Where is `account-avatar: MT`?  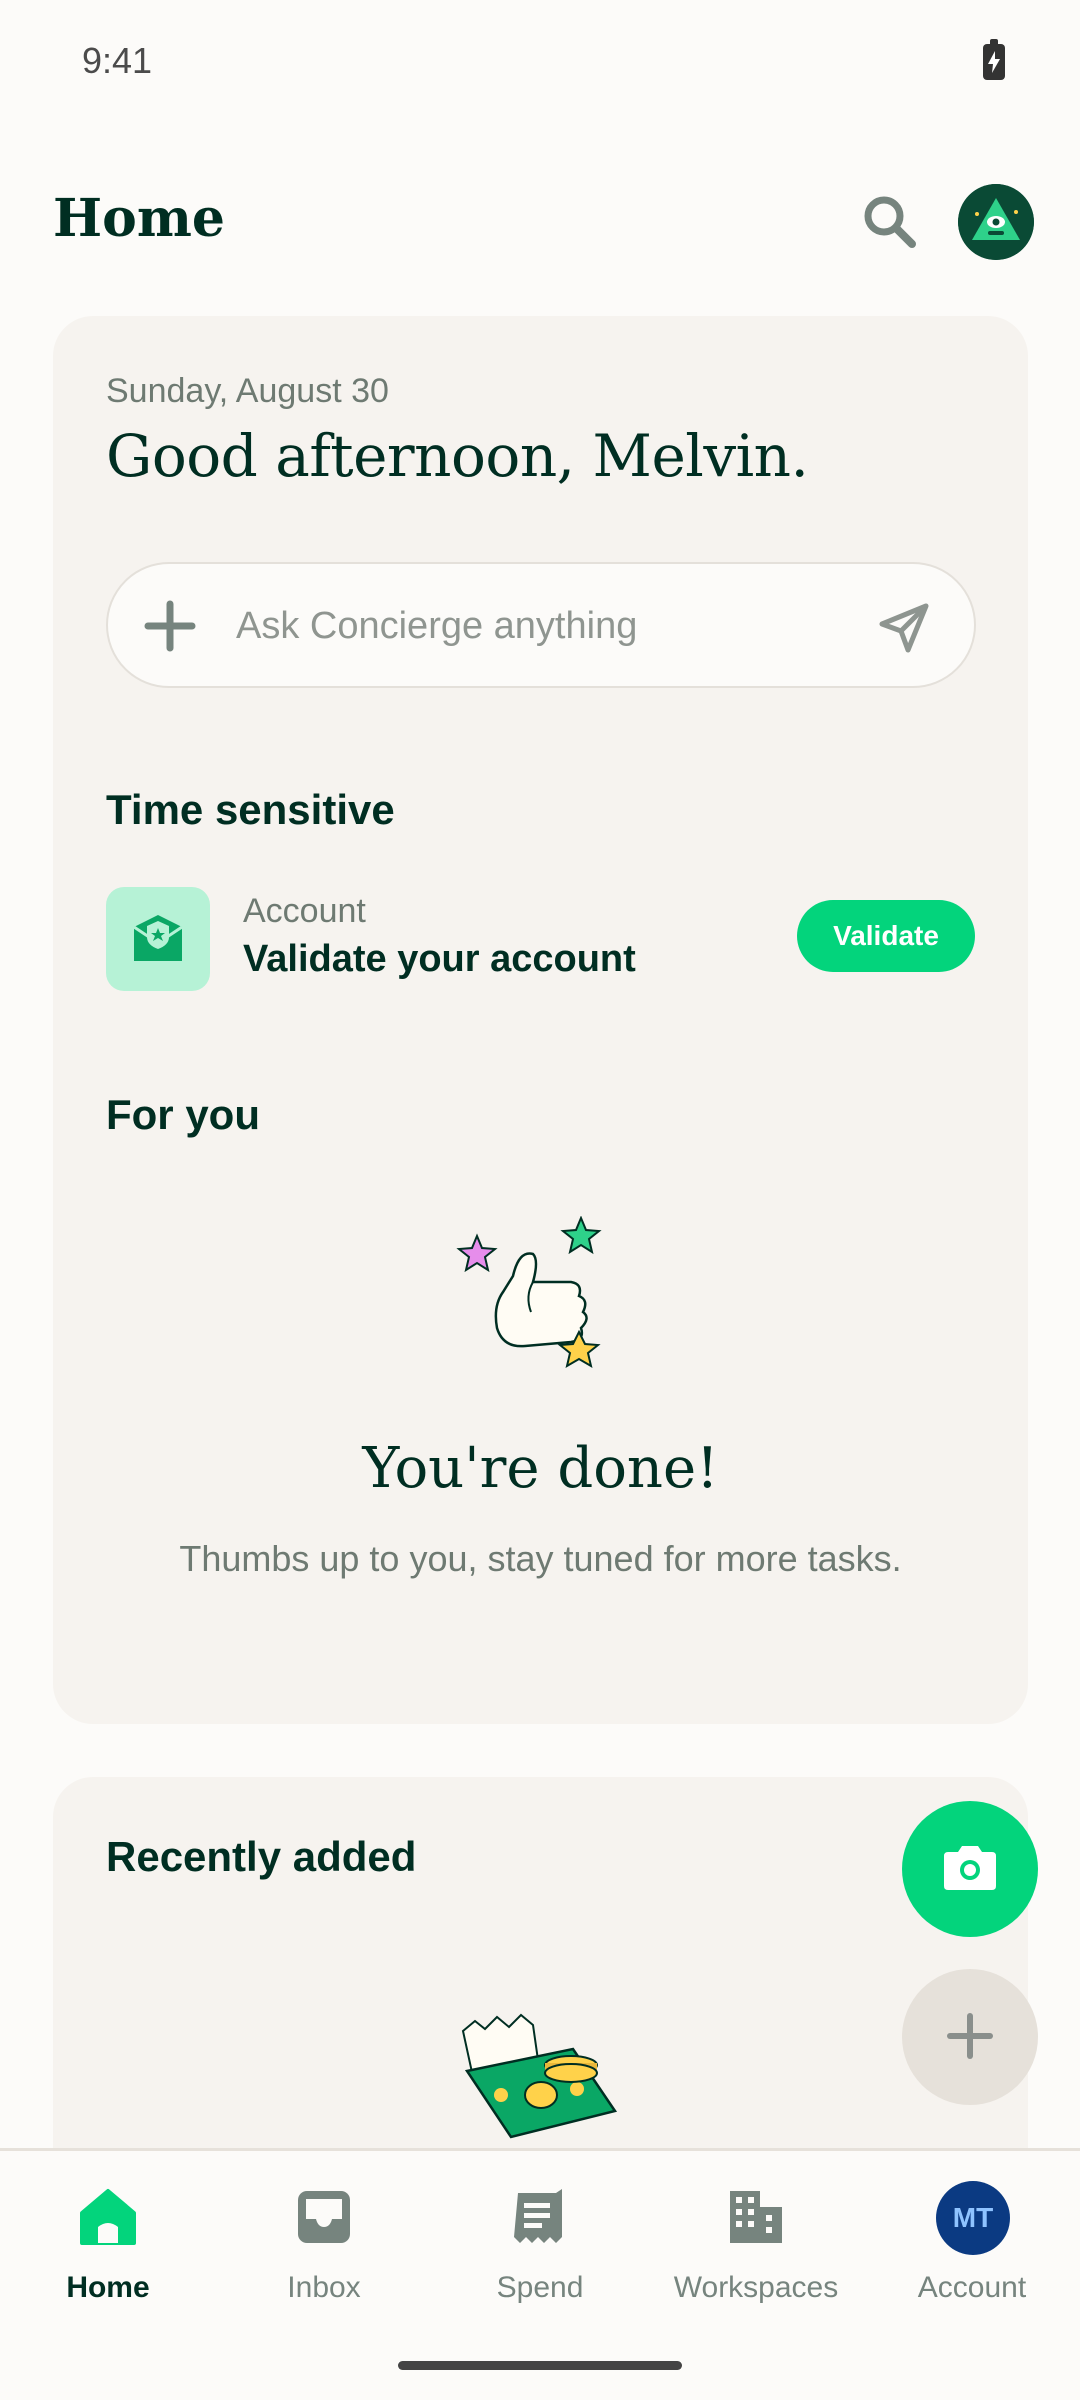
account-avatar: MT is located at coordinates (973, 2218).